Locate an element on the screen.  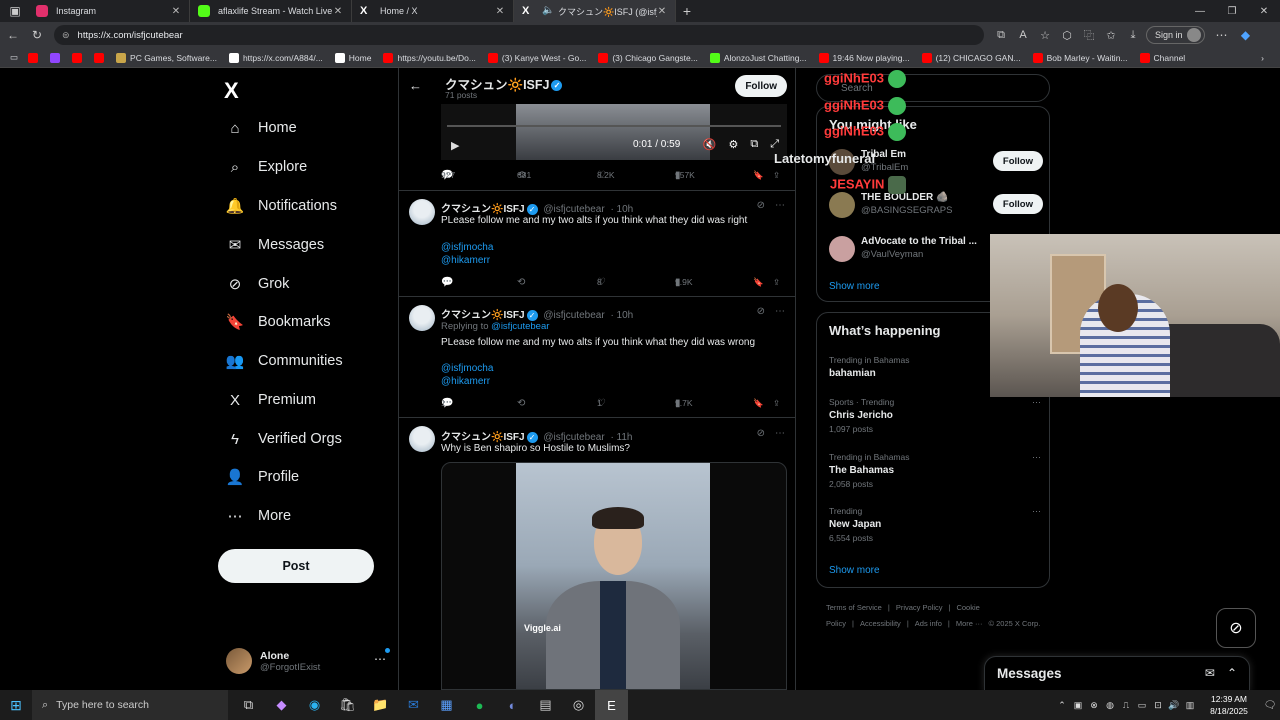
search-input: Search is located at coordinates (933, 88).